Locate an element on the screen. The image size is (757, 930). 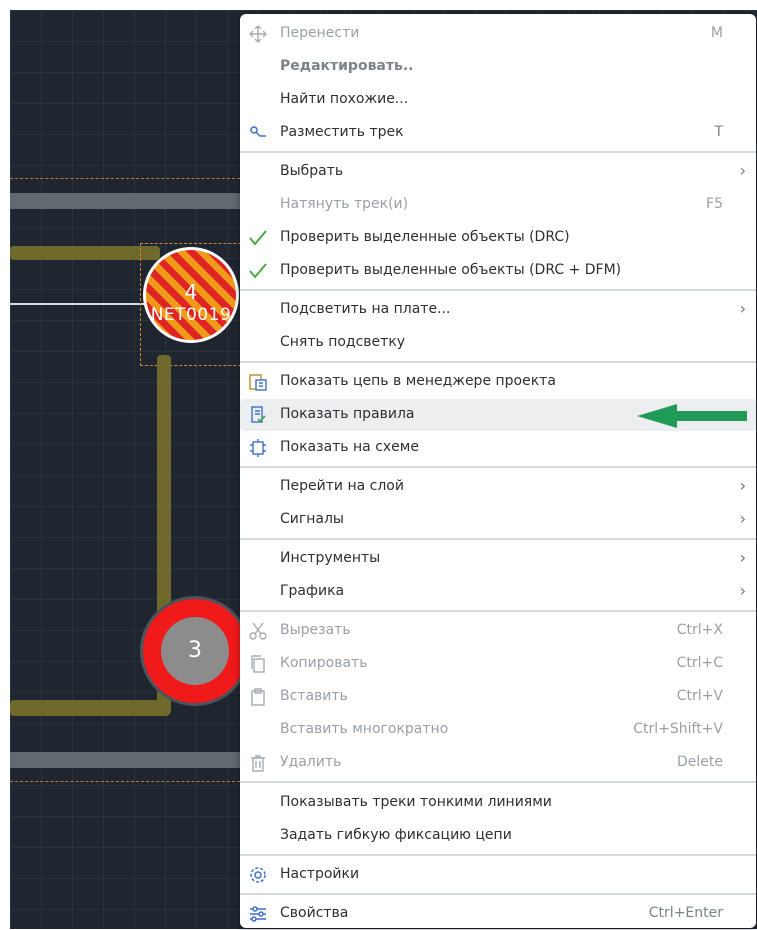
menu-item-label: Удалить is located at coordinates (311, 762).